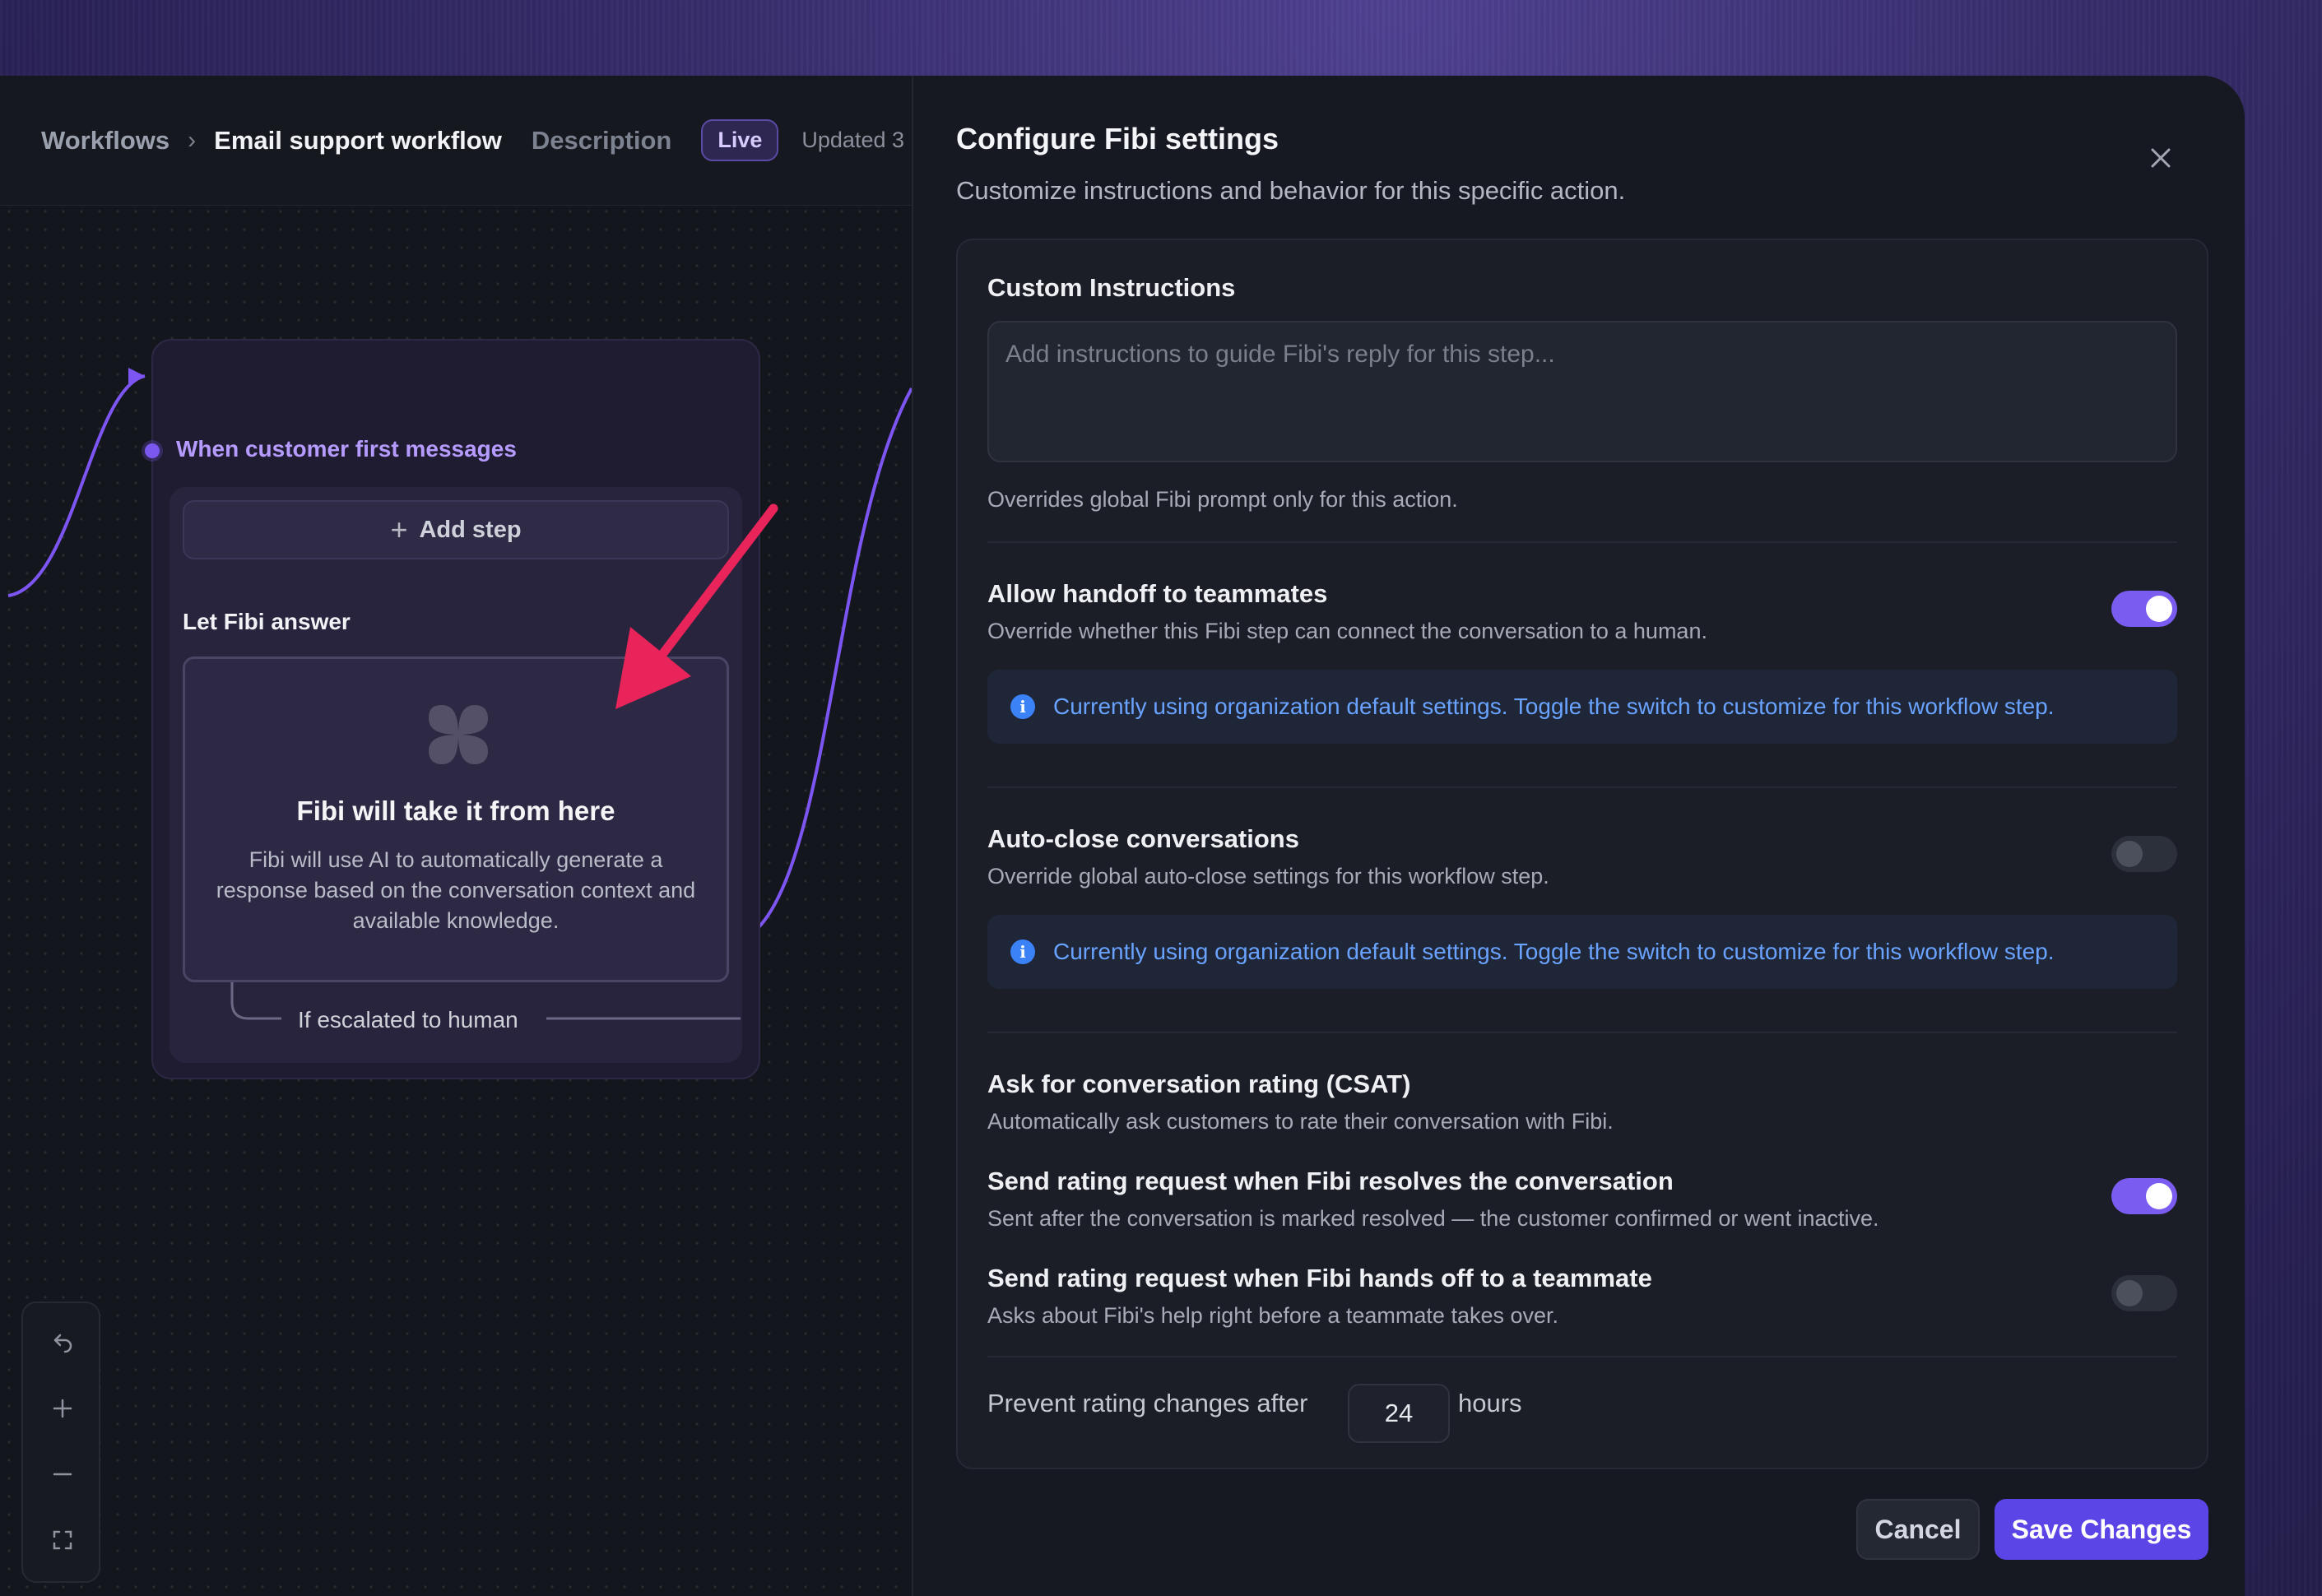 The width and height of the screenshot is (2322, 1596). What do you see at coordinates (456, 811) in the screenshot?
I see `fibi-card-title: Fibi will take it from here` at bounding box center [456, 811].